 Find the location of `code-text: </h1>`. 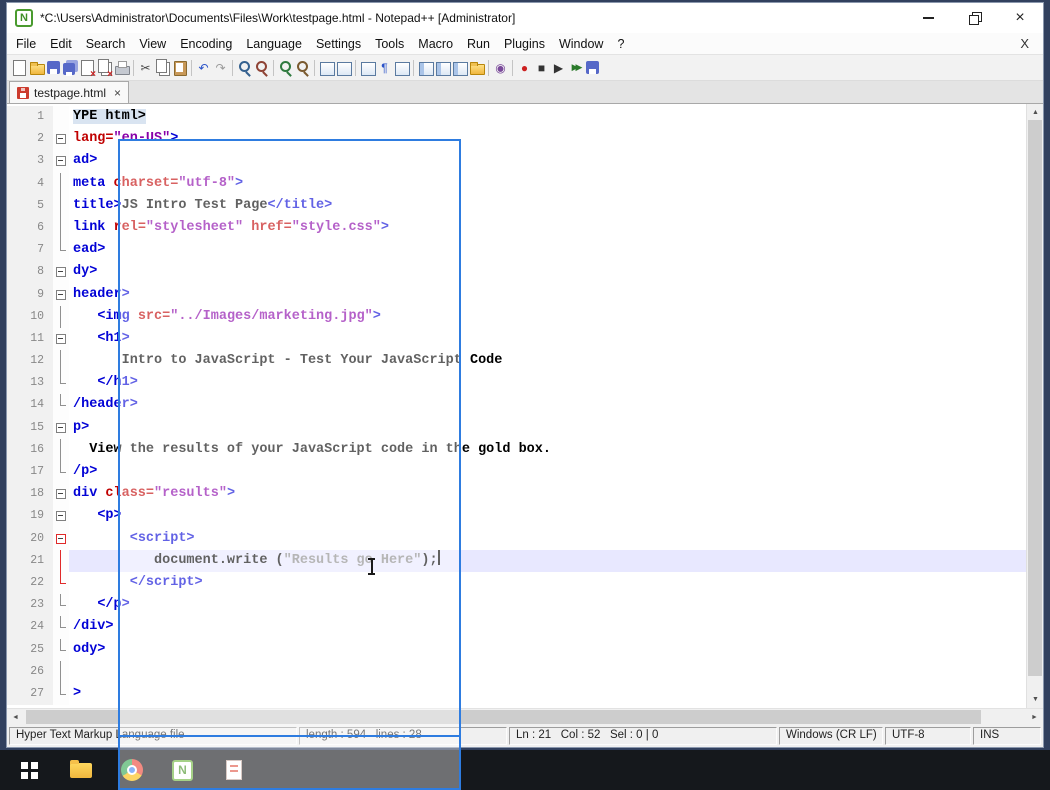

code-text: </h1> is located at coordinates (547, 383).